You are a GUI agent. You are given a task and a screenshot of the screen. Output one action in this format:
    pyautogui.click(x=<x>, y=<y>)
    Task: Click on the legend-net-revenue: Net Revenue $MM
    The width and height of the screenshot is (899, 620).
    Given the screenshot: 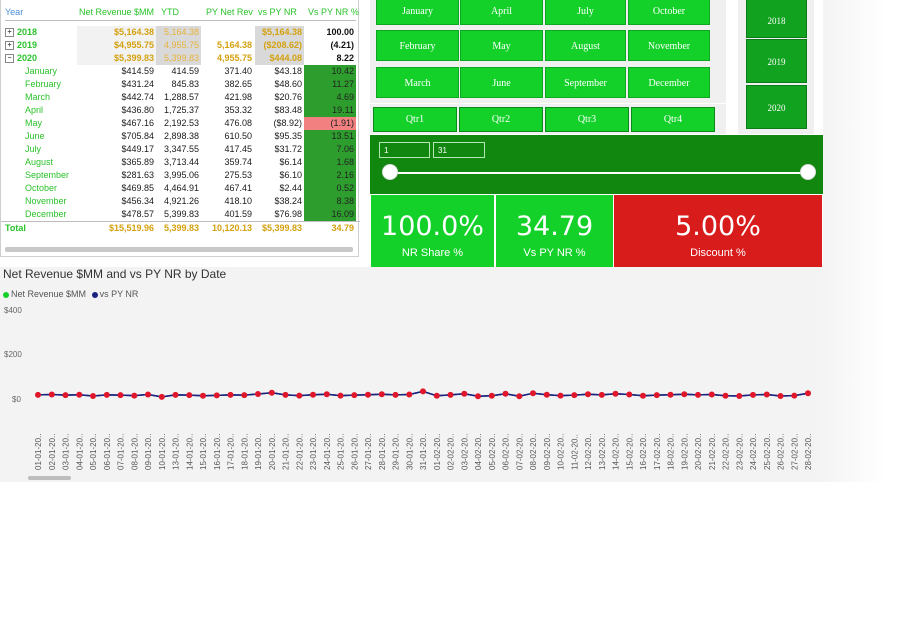 What is the action you would take?
    pyautogui.click(x=48, y=294)
    